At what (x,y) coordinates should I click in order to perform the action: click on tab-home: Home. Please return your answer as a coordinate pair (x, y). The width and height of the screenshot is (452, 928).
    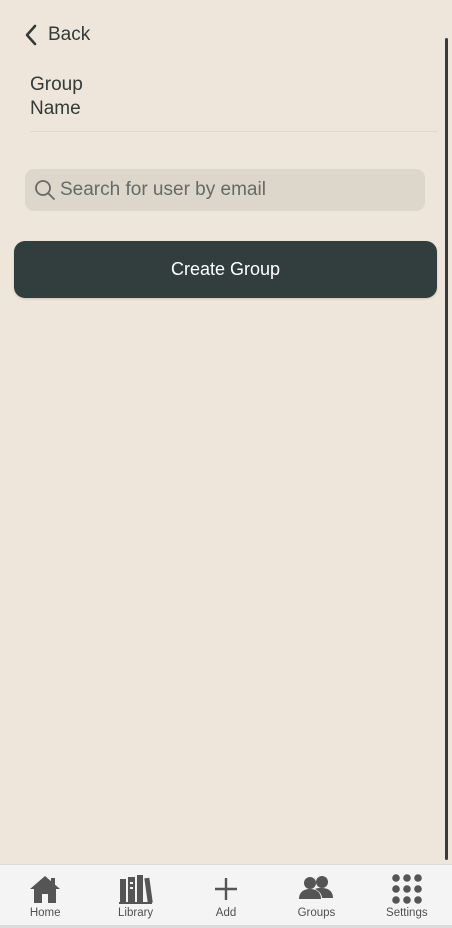
    Looking at the image, I should click on (45, 896).